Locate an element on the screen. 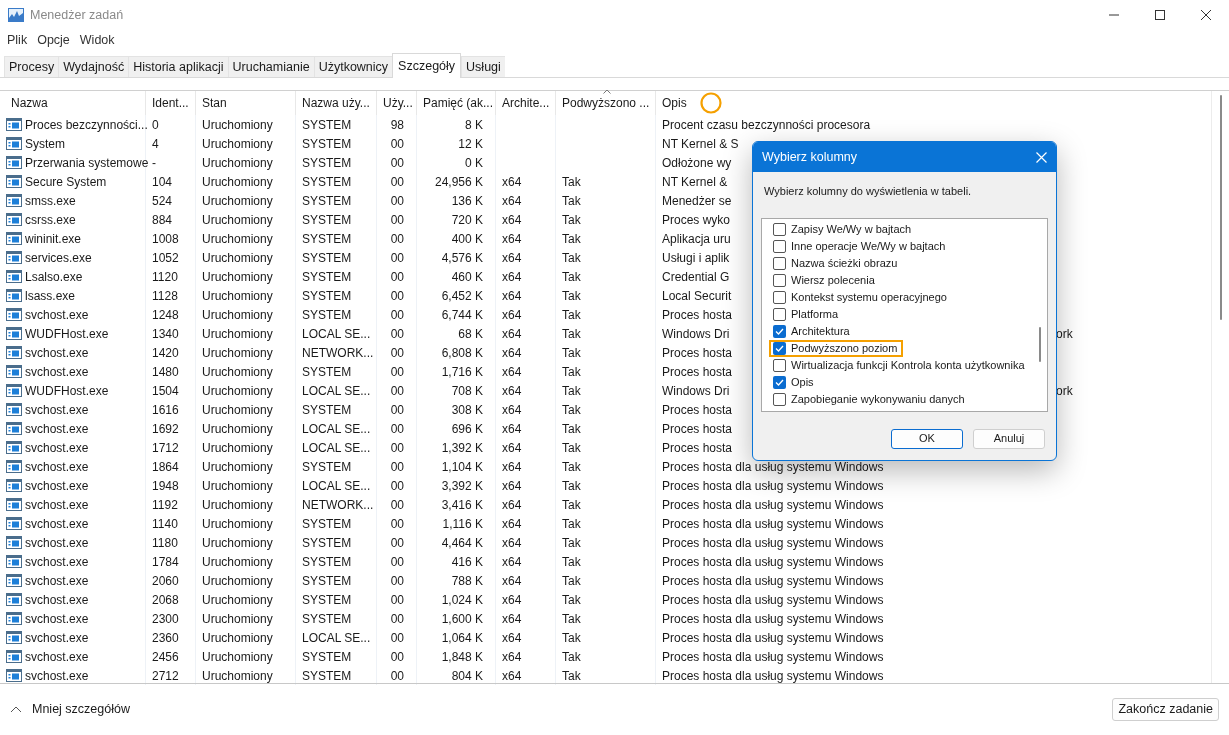  cancel-button: Anuluj is located at coordinates (1009, 438).